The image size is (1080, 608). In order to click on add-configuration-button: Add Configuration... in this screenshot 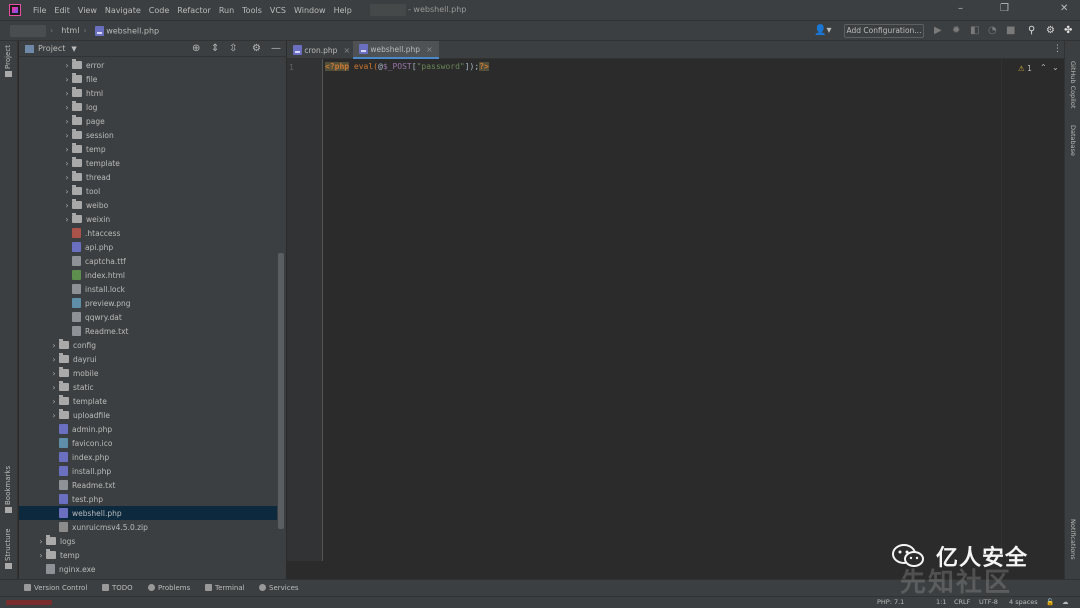, I will do `click(884, 31)`.